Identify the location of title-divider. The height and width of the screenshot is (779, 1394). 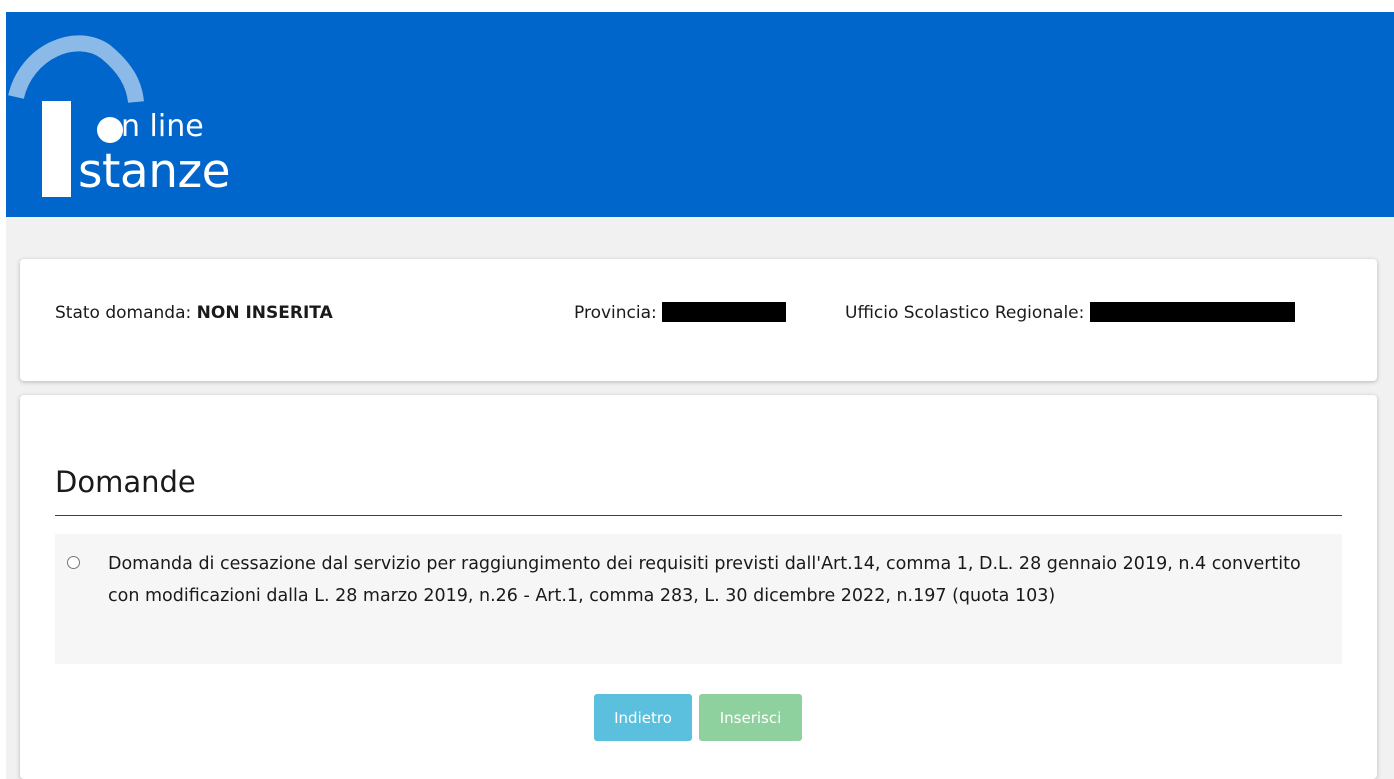
(698, 515).